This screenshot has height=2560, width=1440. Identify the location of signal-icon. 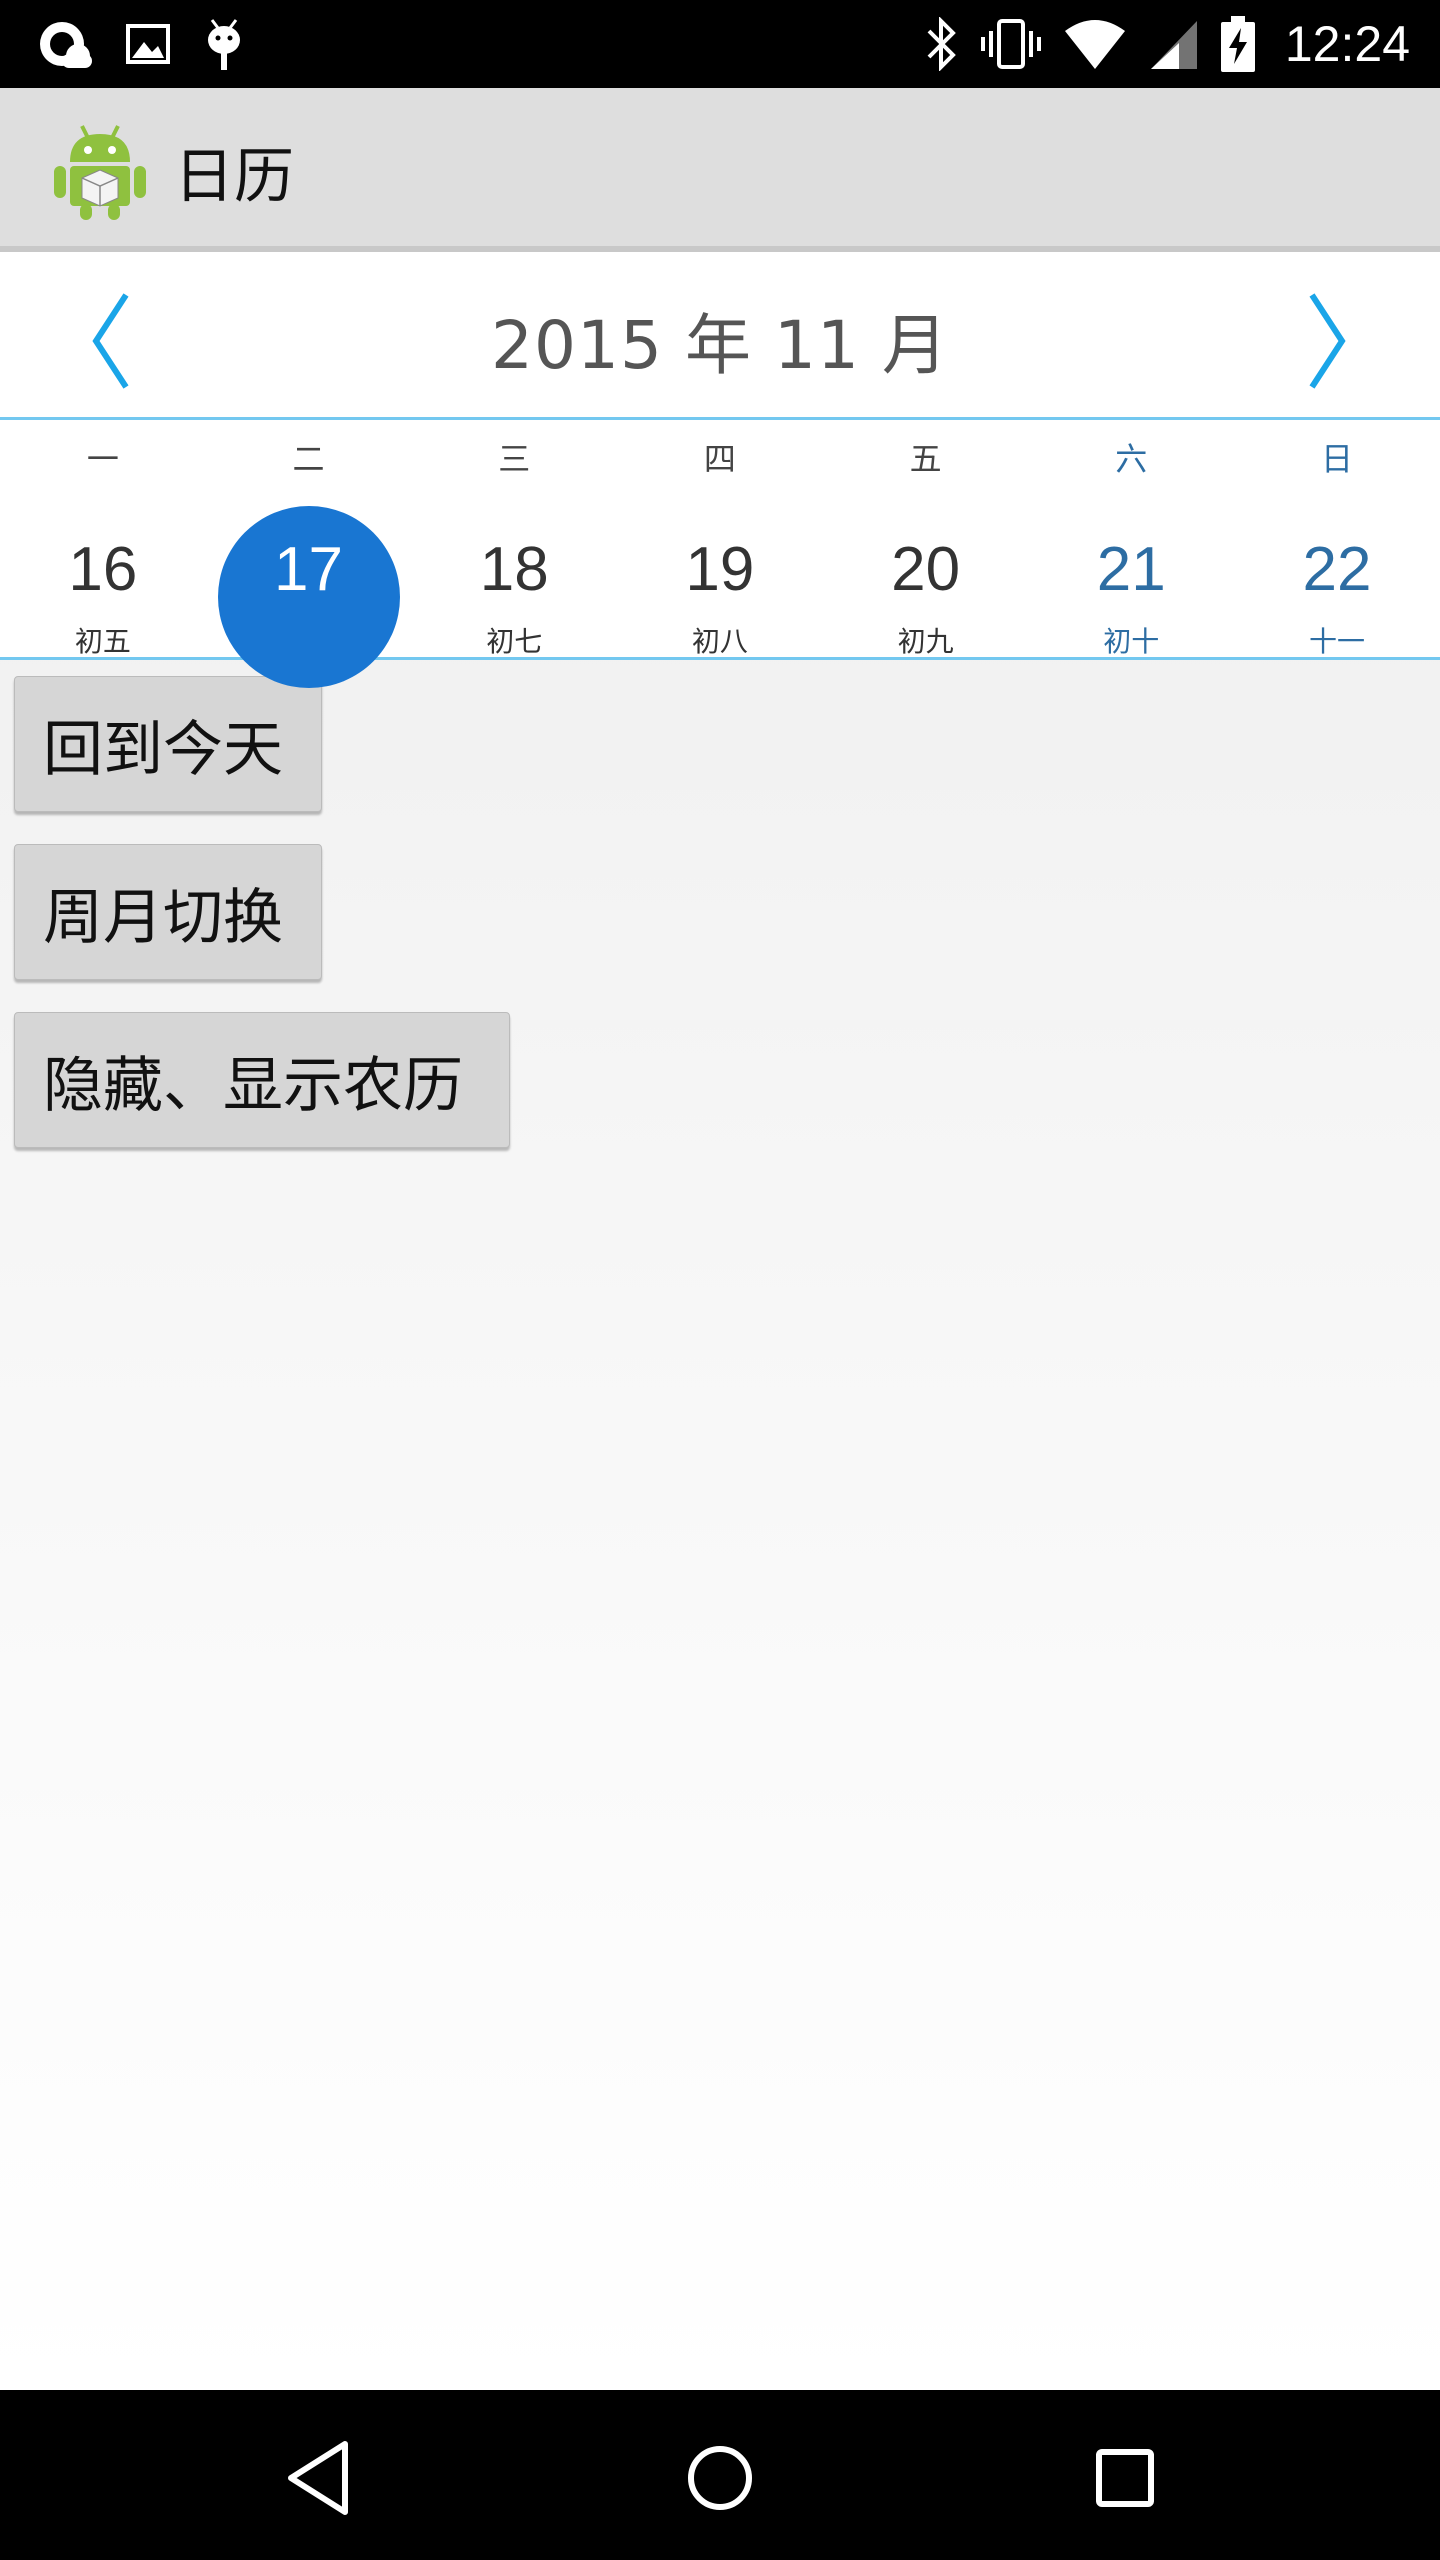
(1174, 44).